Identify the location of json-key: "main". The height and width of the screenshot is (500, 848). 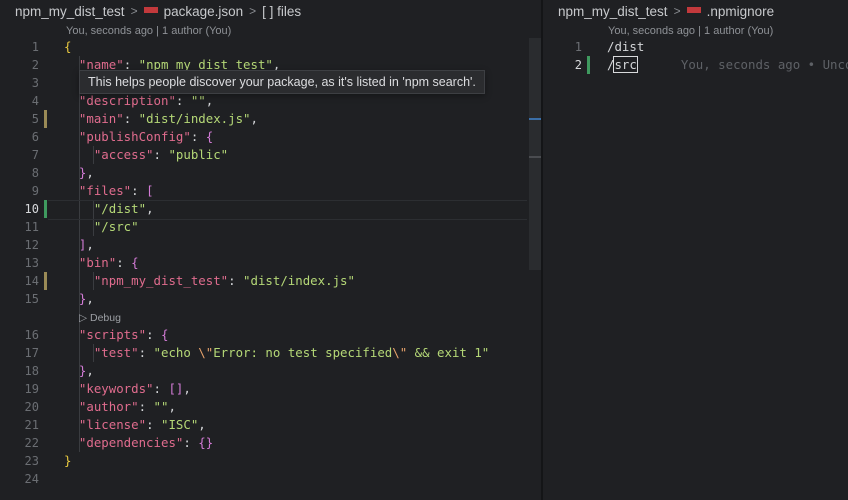
(101, 118).